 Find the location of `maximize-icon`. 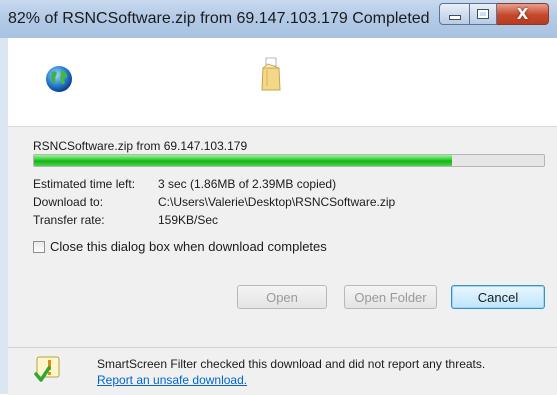

maximize-icon is located at coordinates (483, 14).